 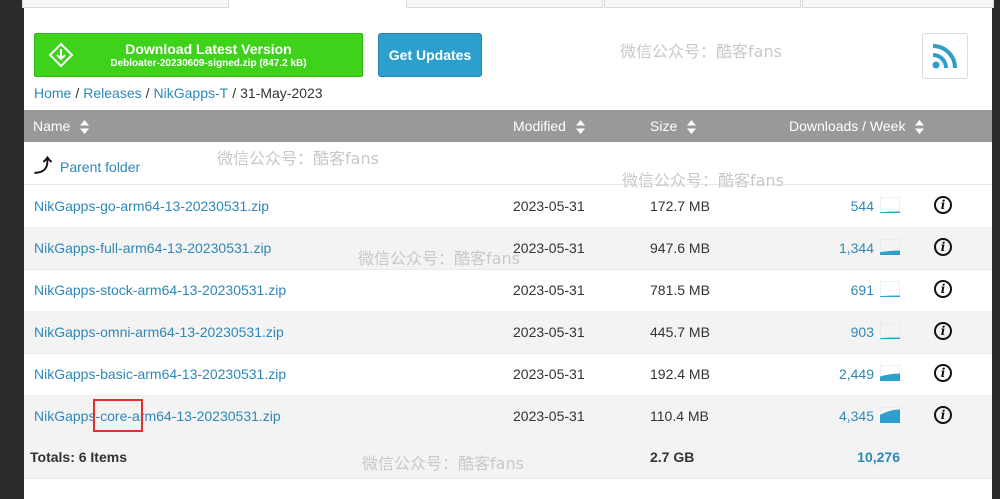 What do you see at coordinates (118, 415) in the screenshot?
I see `highlight-box` at bounding box center [118, 415].